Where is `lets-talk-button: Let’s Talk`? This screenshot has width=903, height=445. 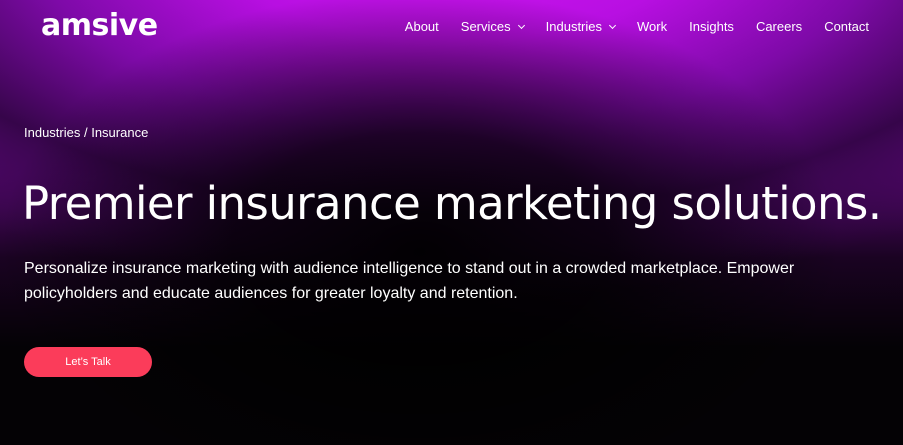 lets-talk-button: Let’s Talk is located at coordinates (88, 362).